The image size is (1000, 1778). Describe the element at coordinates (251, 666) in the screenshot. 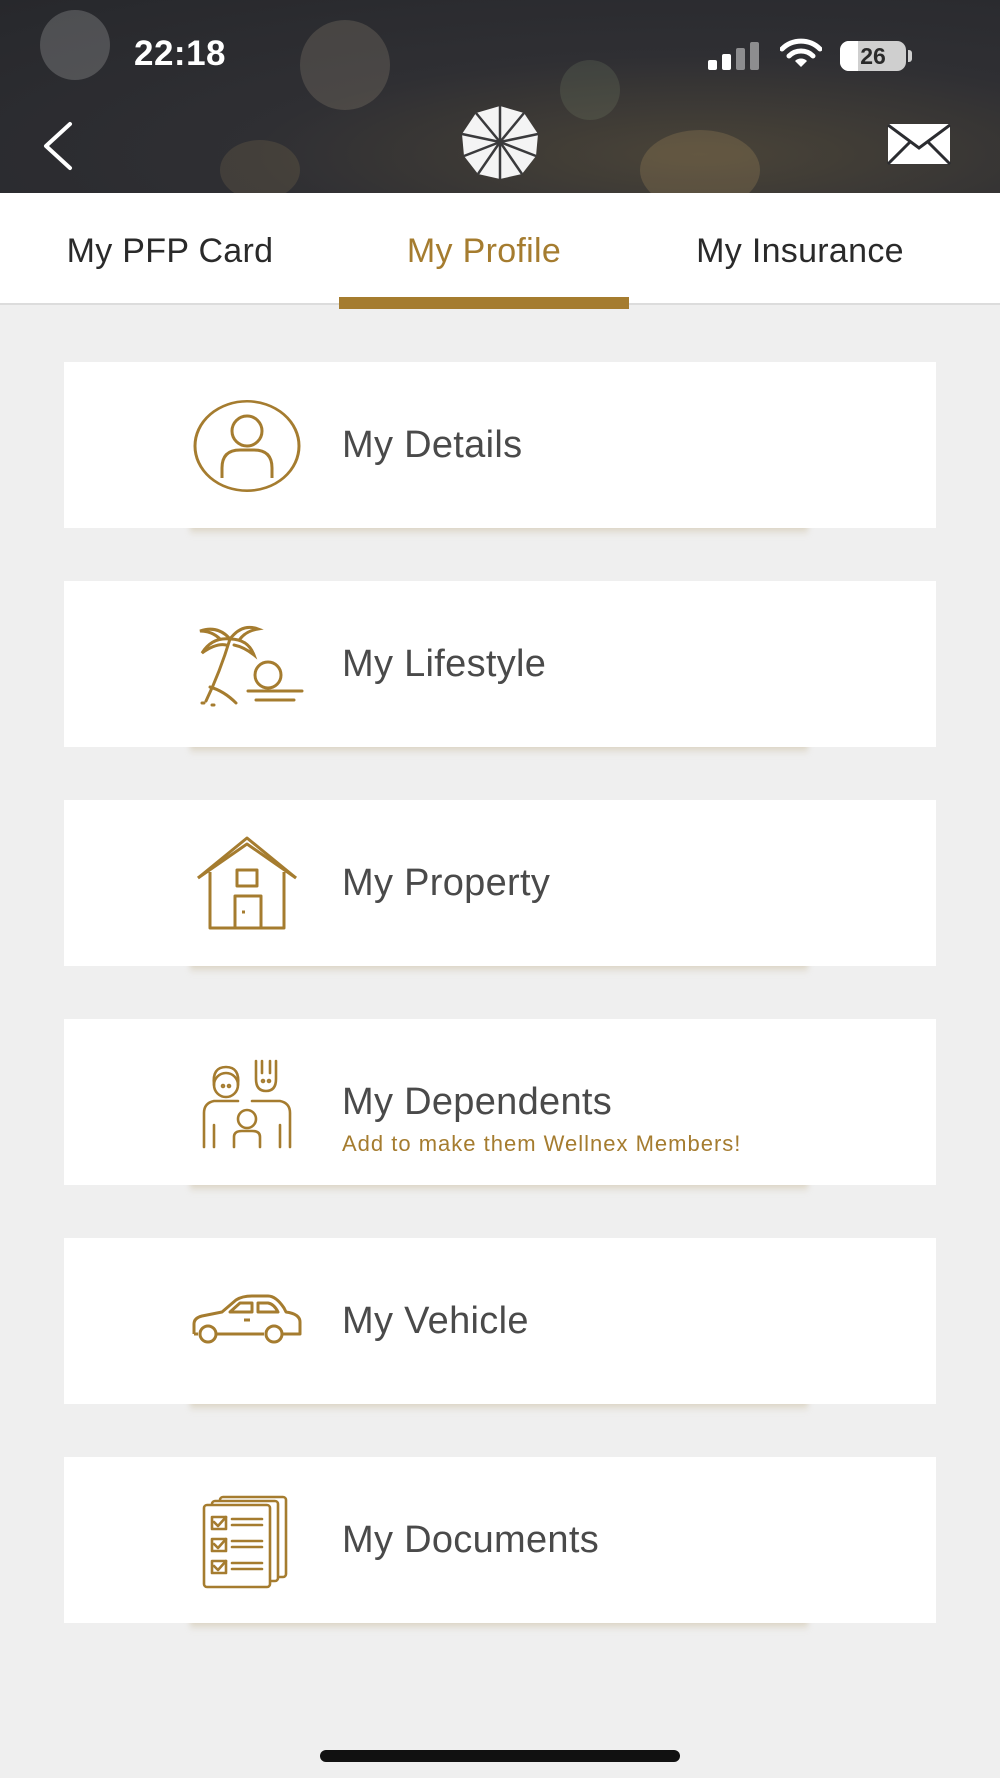

I see `palm-tree-sunset-icon` at that location.